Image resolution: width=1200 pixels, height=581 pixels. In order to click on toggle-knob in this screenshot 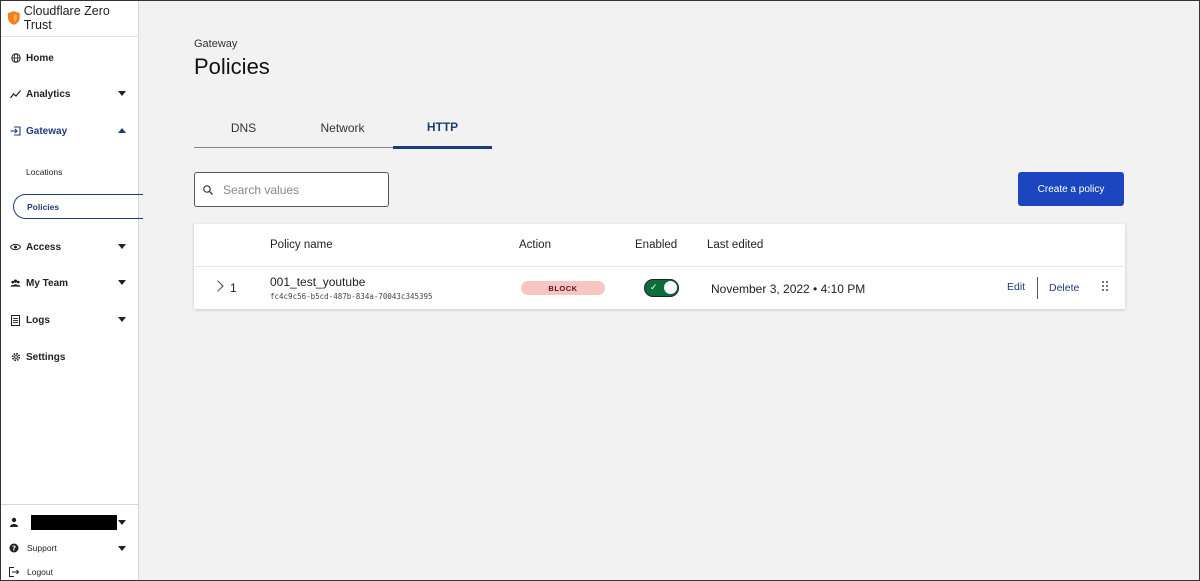, I will do `click(670, 287)`.